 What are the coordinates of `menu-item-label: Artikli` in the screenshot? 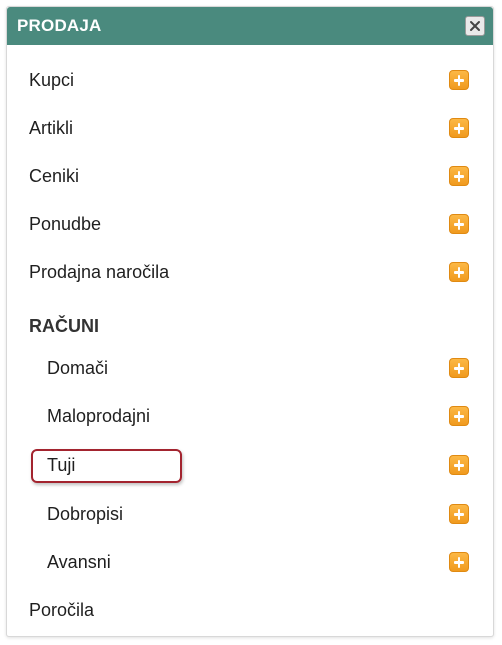 It's located at (51, 128).